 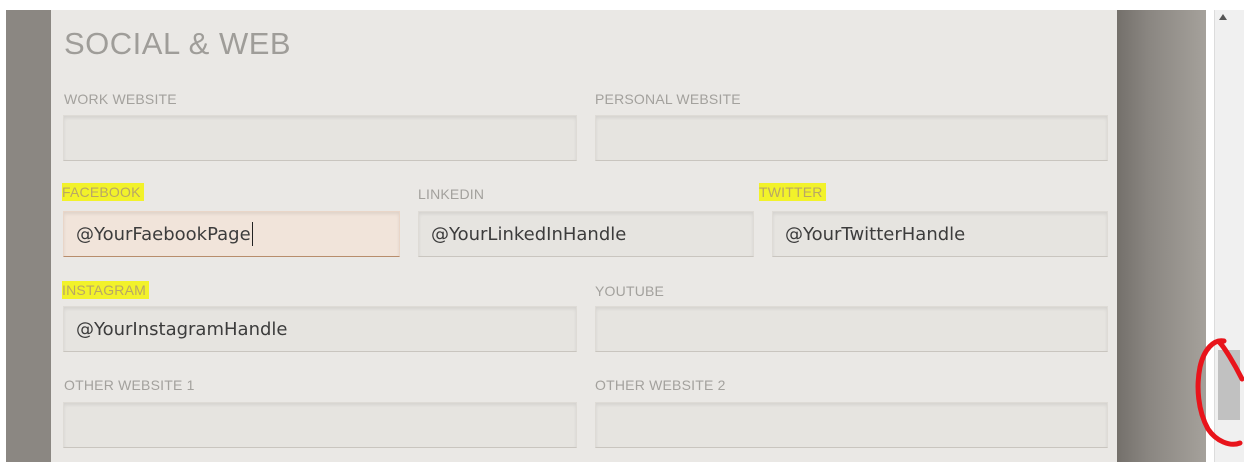 I want to click on facebook-input: @YourFaebookPage, so click(x=231, y=234).